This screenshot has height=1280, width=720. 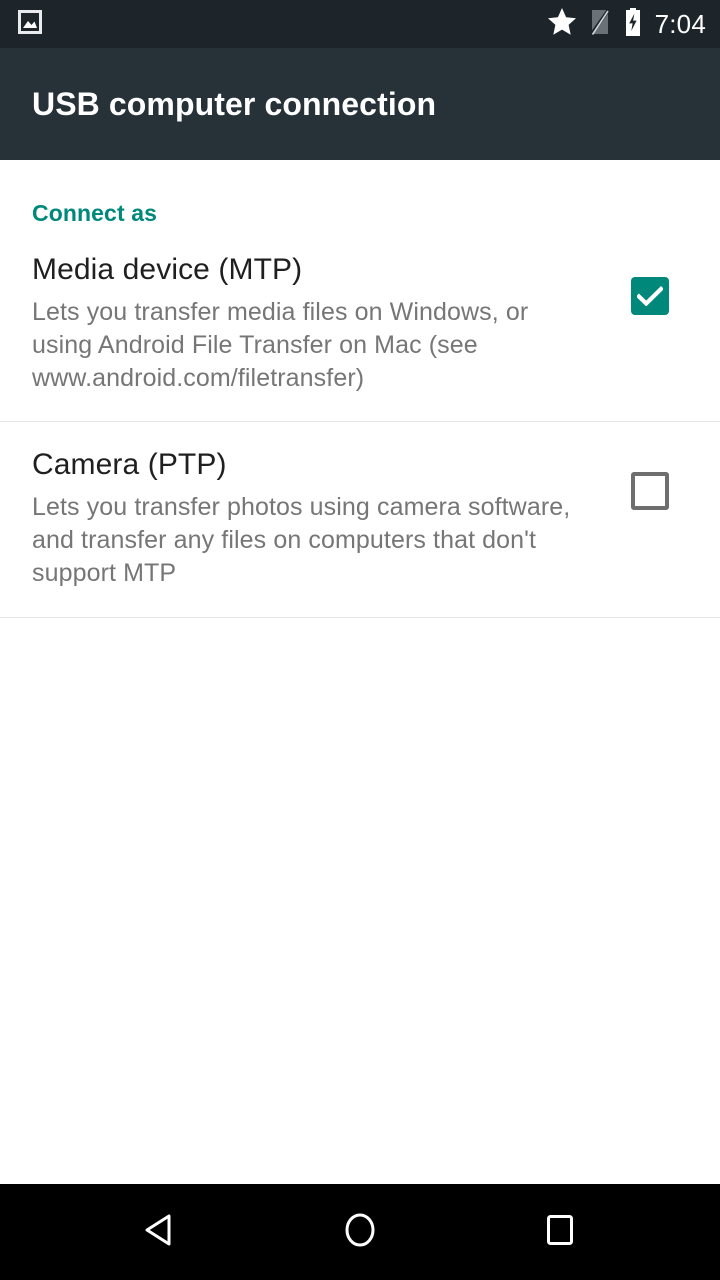 I want to click on checkbox-media-device, so click(x=650, y=296).